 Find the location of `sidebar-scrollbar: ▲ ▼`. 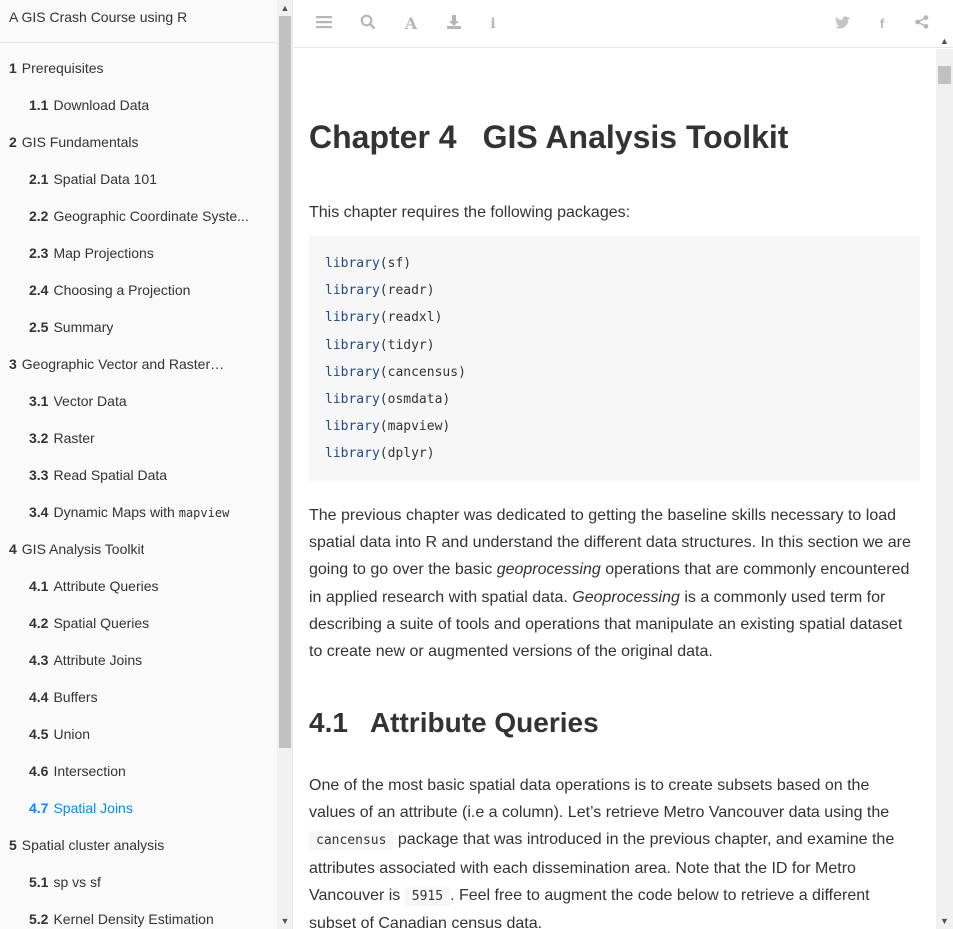

sidebar-scrollbar: ▲ ▼ is located at coordinates (284, 464).